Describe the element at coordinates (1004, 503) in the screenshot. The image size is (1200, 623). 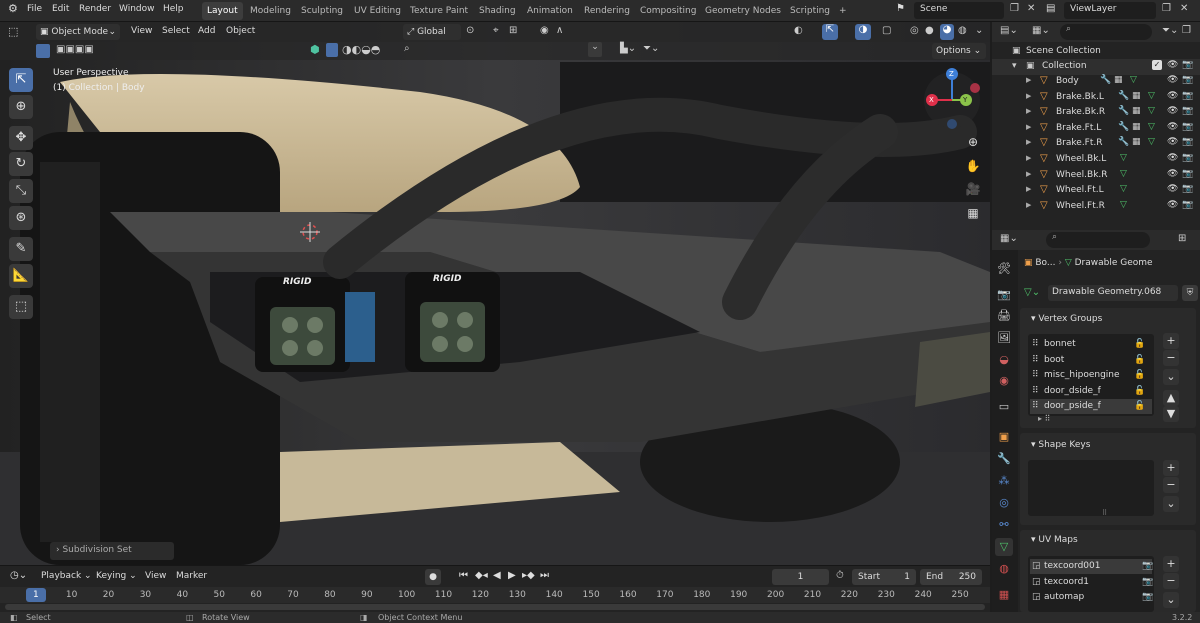
I see `physics-tab: ◎` at that location.